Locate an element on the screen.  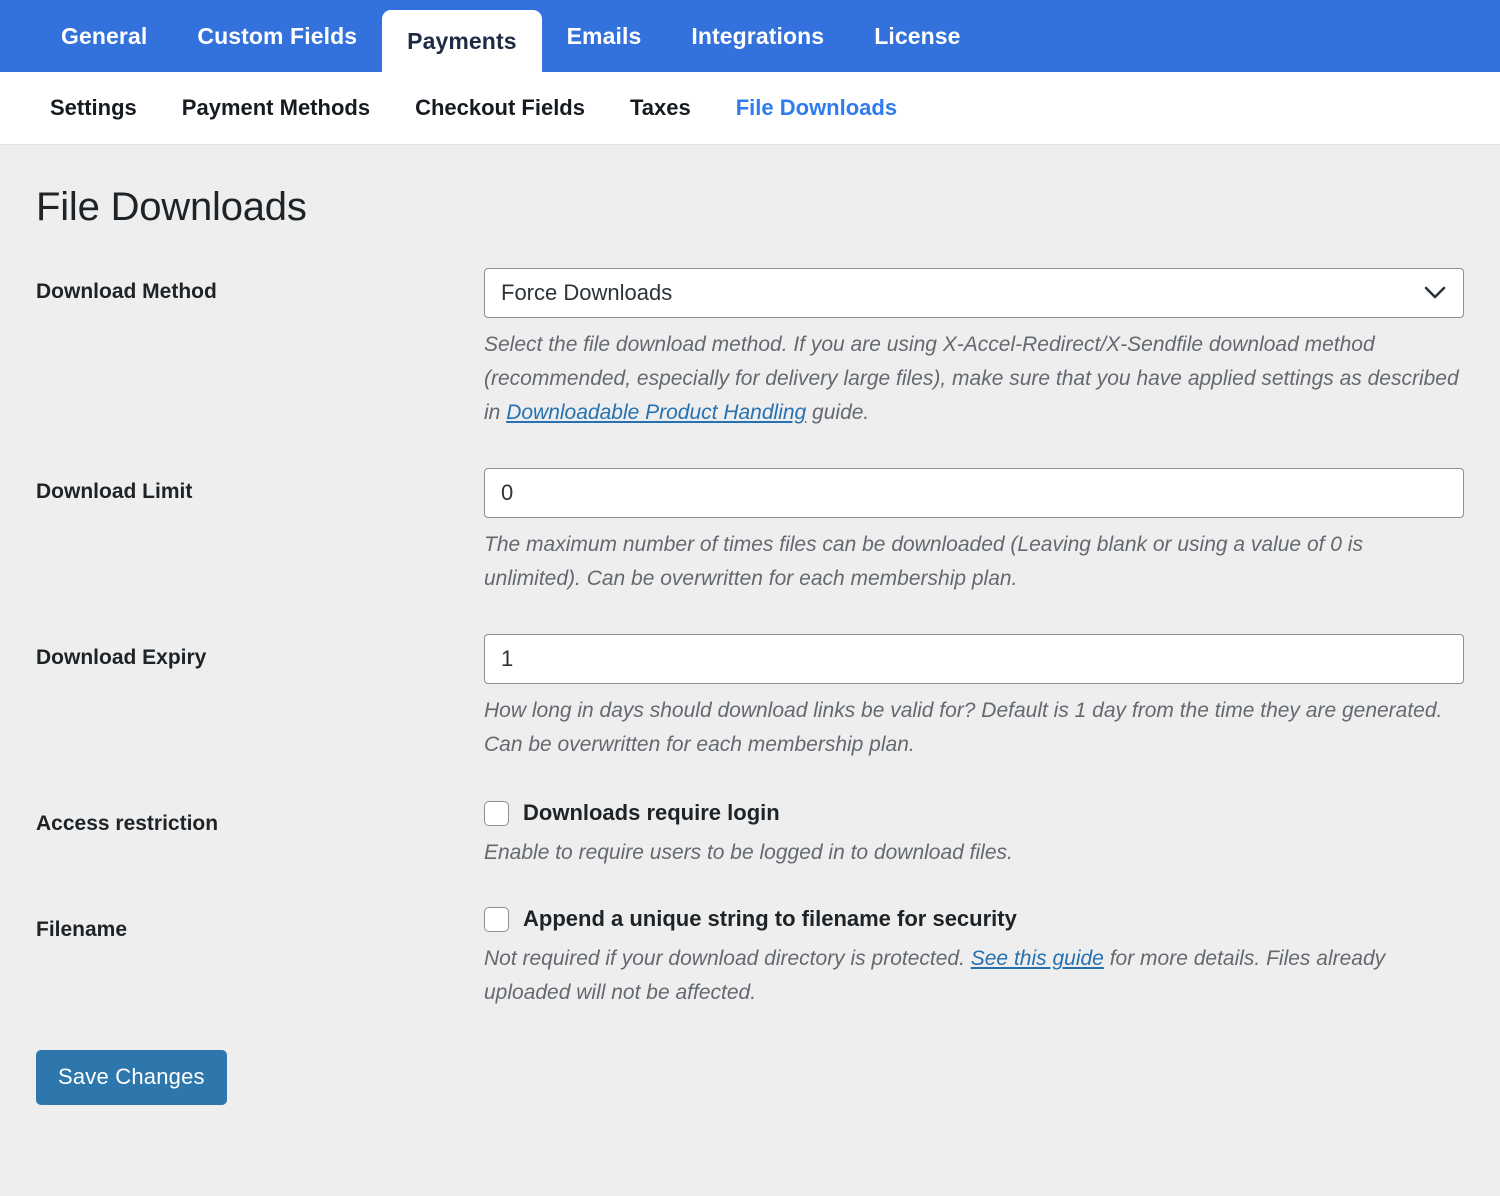
desc-download-method-part2: guide. is located at coordinates (838, 413).